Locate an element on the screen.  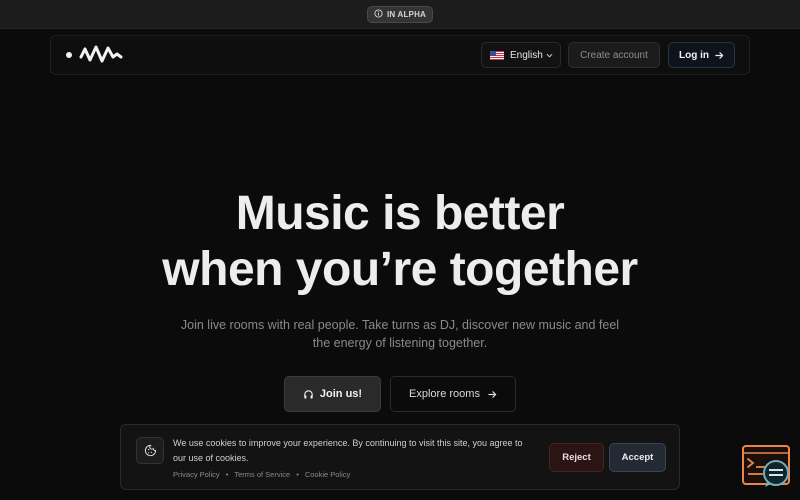
terms-of-service-link: Terms of Service is located at coordinates (262, 474).